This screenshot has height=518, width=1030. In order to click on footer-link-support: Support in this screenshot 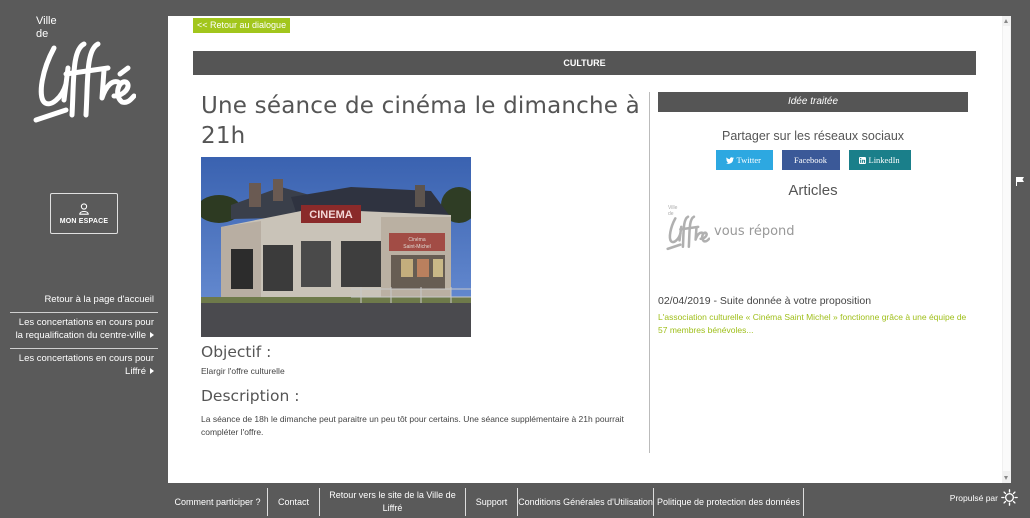, I will do `click(492, 502)`.